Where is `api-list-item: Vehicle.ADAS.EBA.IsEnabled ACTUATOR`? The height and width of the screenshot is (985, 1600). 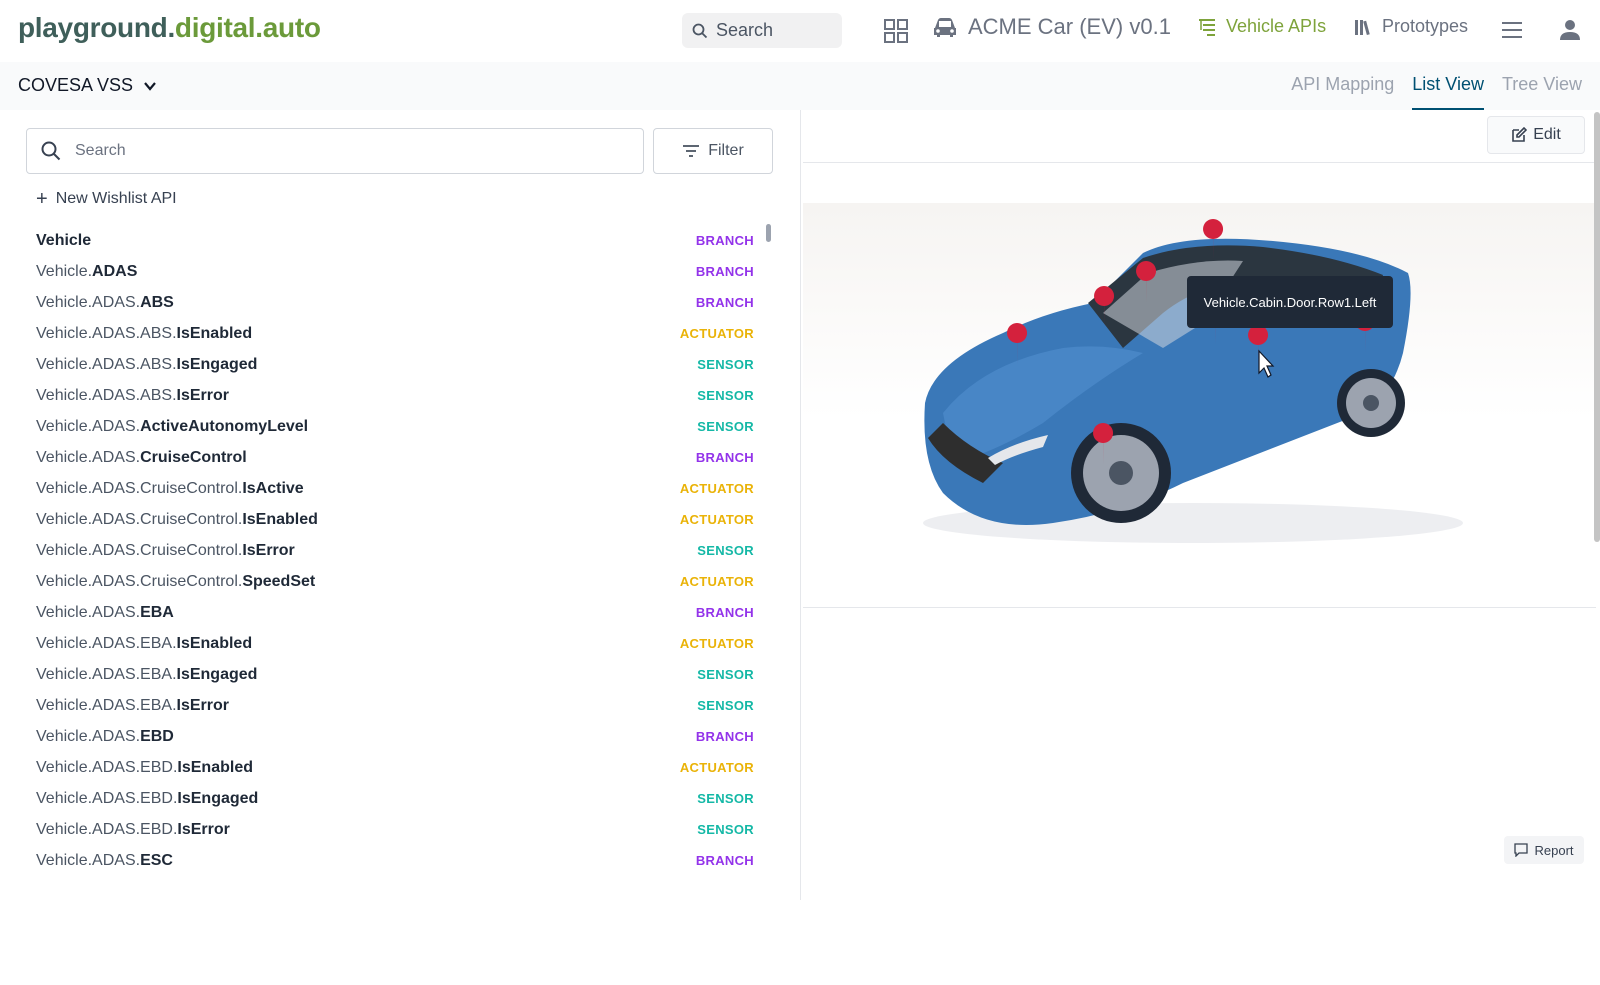
api-list-item: Vehicle.ADAS.EBA.IsEnabled ACTUATOR is located at coordinates (395, 643).